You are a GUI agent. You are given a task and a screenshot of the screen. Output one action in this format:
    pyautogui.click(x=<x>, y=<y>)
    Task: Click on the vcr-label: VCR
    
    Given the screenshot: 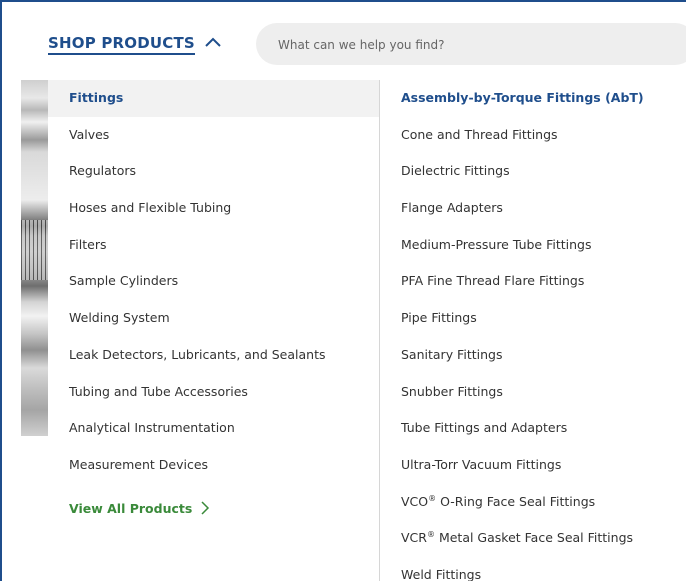 What is the action you would take?
    pyautogui.click(x=414, y=538)
    